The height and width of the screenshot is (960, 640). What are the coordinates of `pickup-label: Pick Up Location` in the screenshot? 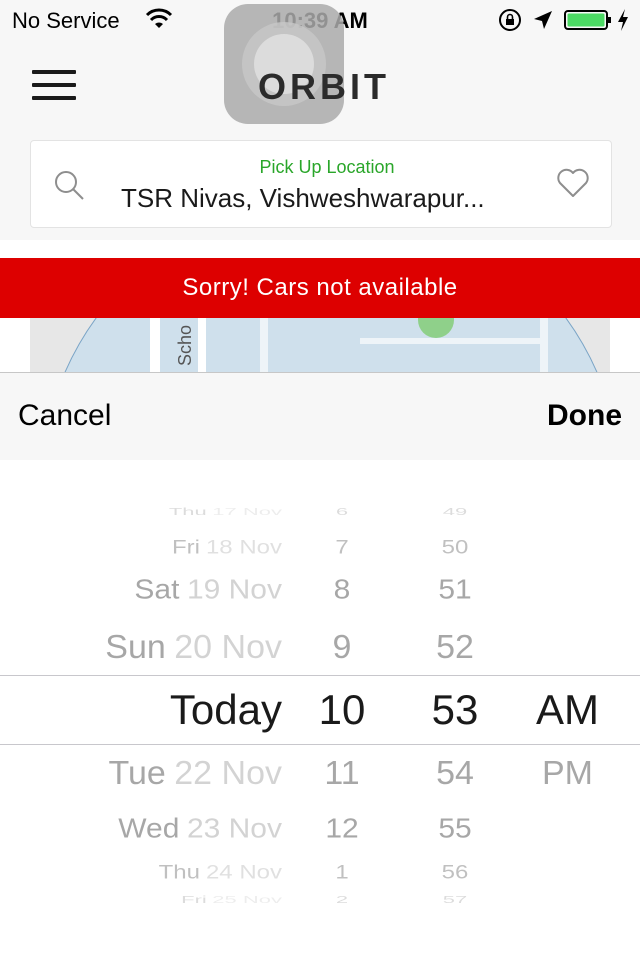 It's located at (327, 167).